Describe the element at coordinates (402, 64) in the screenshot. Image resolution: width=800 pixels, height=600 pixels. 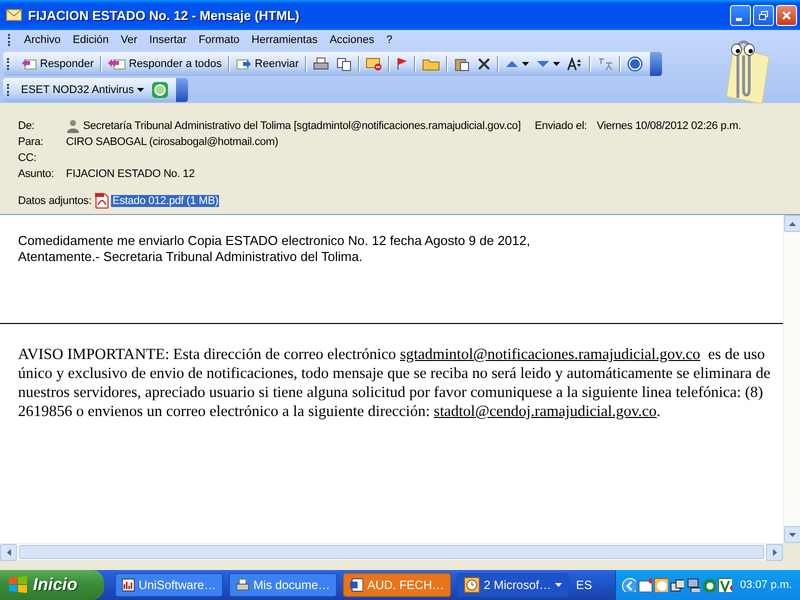
I see `flag-icon` at that location.